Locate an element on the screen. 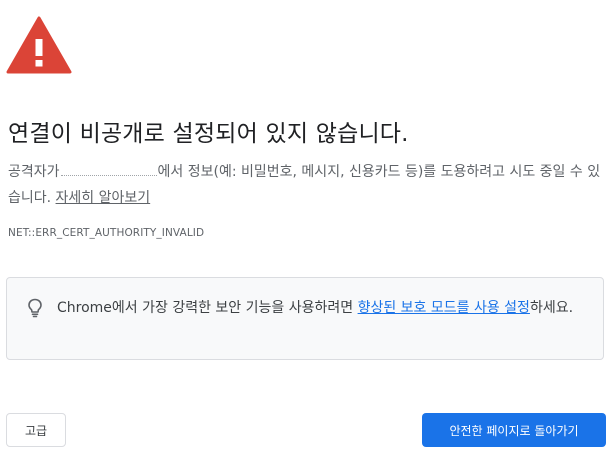 The height and width of the screenshot is (455, 611). error-code: NET::ERR_CERT_AUTHORITY_INVALID is located at coordinates (106, 233).